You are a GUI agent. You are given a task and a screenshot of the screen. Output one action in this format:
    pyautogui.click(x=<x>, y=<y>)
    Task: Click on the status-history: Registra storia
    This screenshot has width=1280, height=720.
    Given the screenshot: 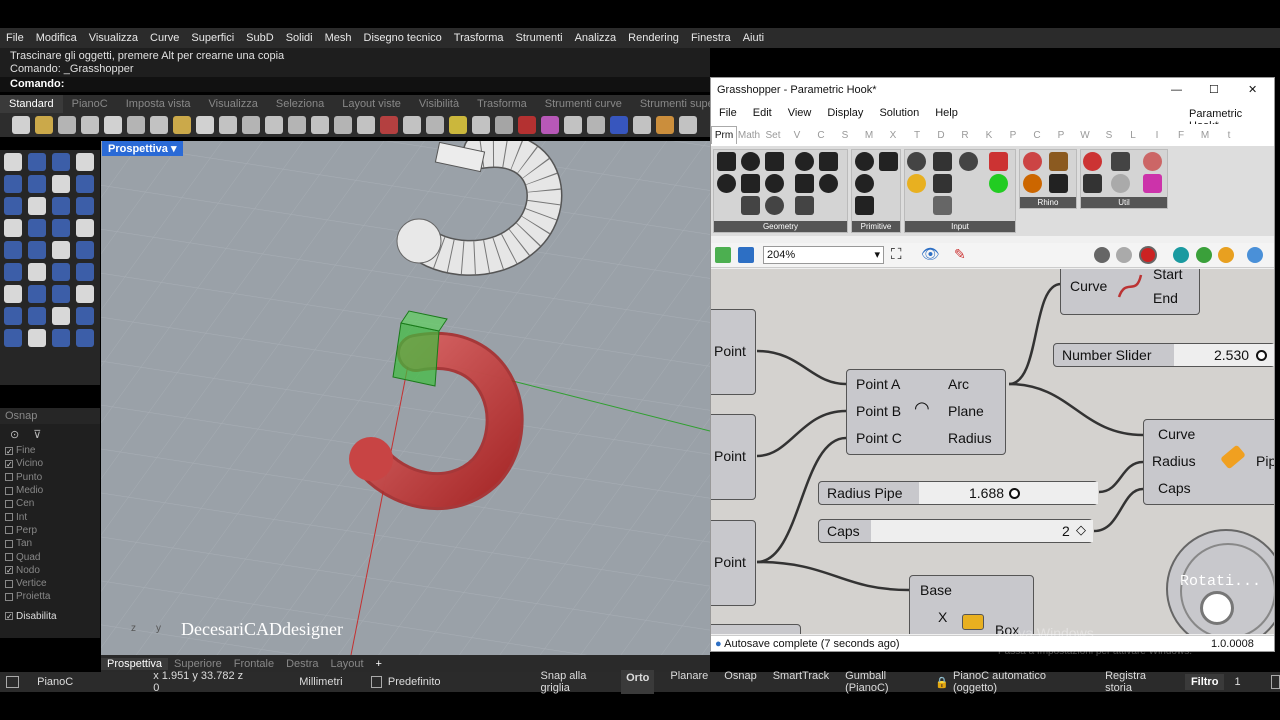 What is the action you would take?
    pyautogui.click(x=1138, y=682)
    